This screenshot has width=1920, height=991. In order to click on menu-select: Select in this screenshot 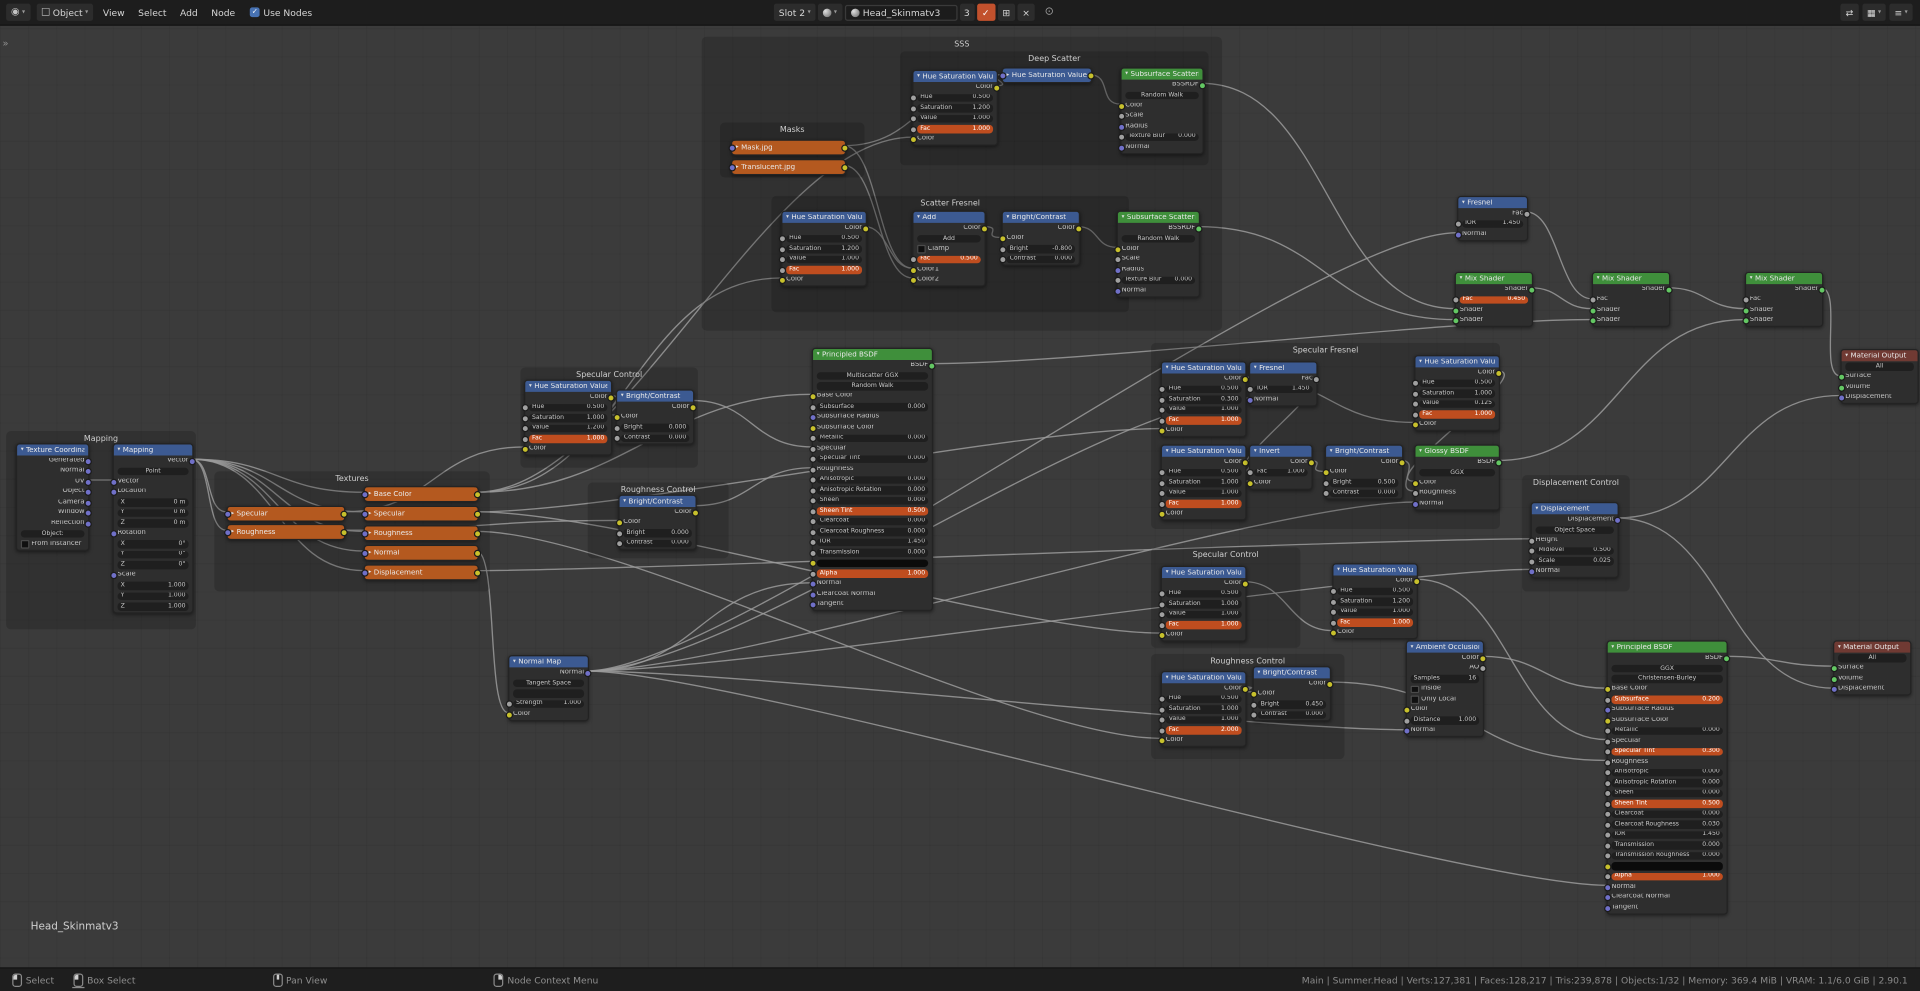, I will do `click(152, 12)`.